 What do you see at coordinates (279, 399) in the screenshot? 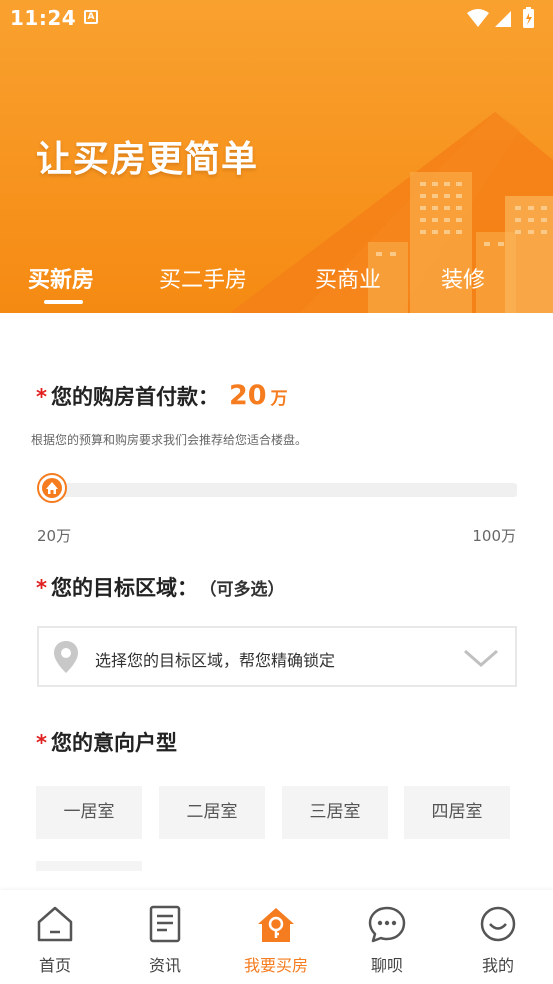
I see `down-payment-unit: 万` at bounding box center [279, 399].